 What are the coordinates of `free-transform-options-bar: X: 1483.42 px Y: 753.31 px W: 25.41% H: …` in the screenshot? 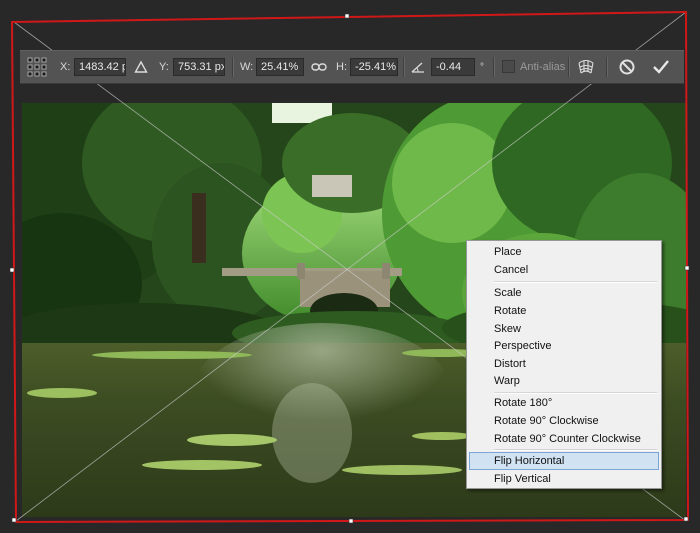 It's located at (352, 67).